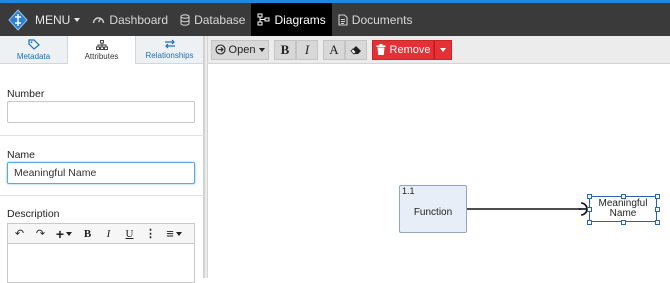 Image resolution: width=670 pixels, height=283 pixels. I want to click on bold-icon: B, so click(87, 234).